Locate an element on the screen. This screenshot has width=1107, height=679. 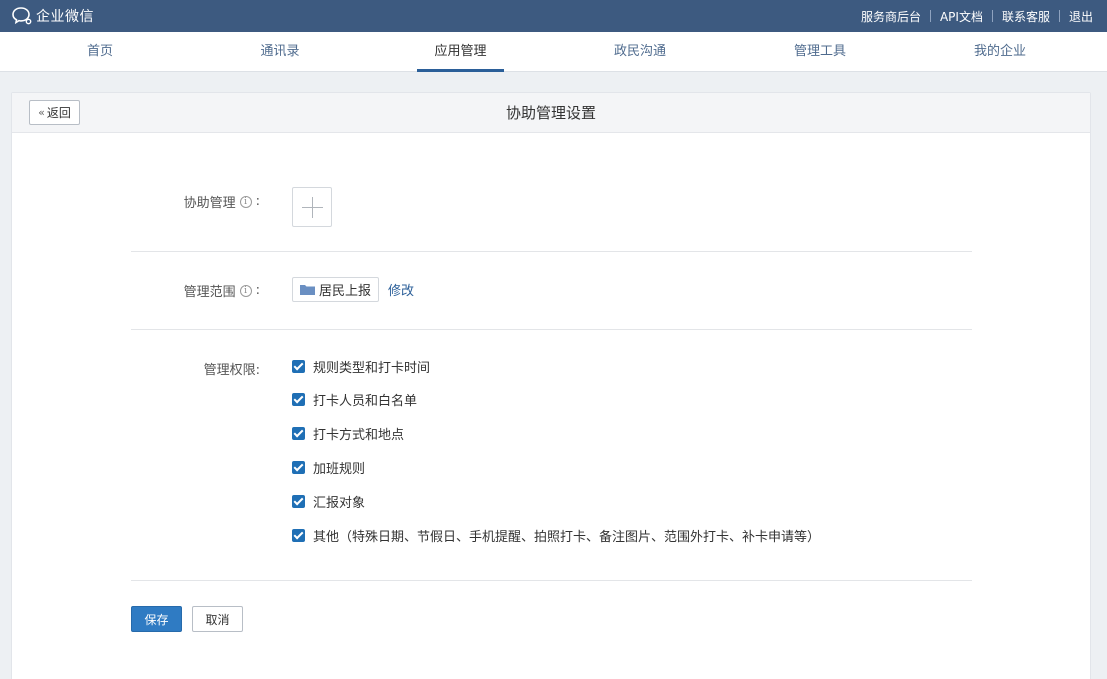
scope-tag: 居民上报 is located at coordinates (336, 289).